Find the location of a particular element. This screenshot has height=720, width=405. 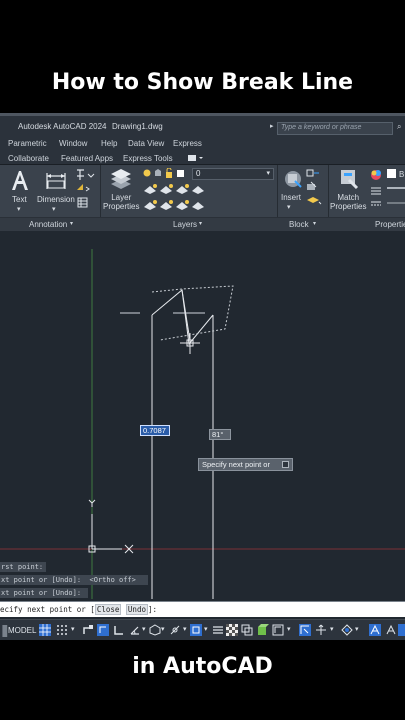

panel-block-expand-icon: ▾ is located at coordinates (314, 223).